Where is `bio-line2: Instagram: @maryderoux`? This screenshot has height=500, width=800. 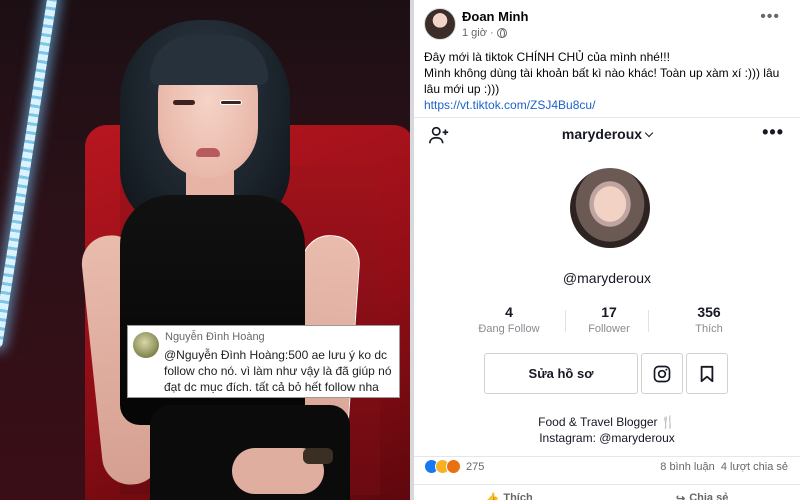 bio-line2: Instagram: @maryderoux is located at coordinates (607, 438).